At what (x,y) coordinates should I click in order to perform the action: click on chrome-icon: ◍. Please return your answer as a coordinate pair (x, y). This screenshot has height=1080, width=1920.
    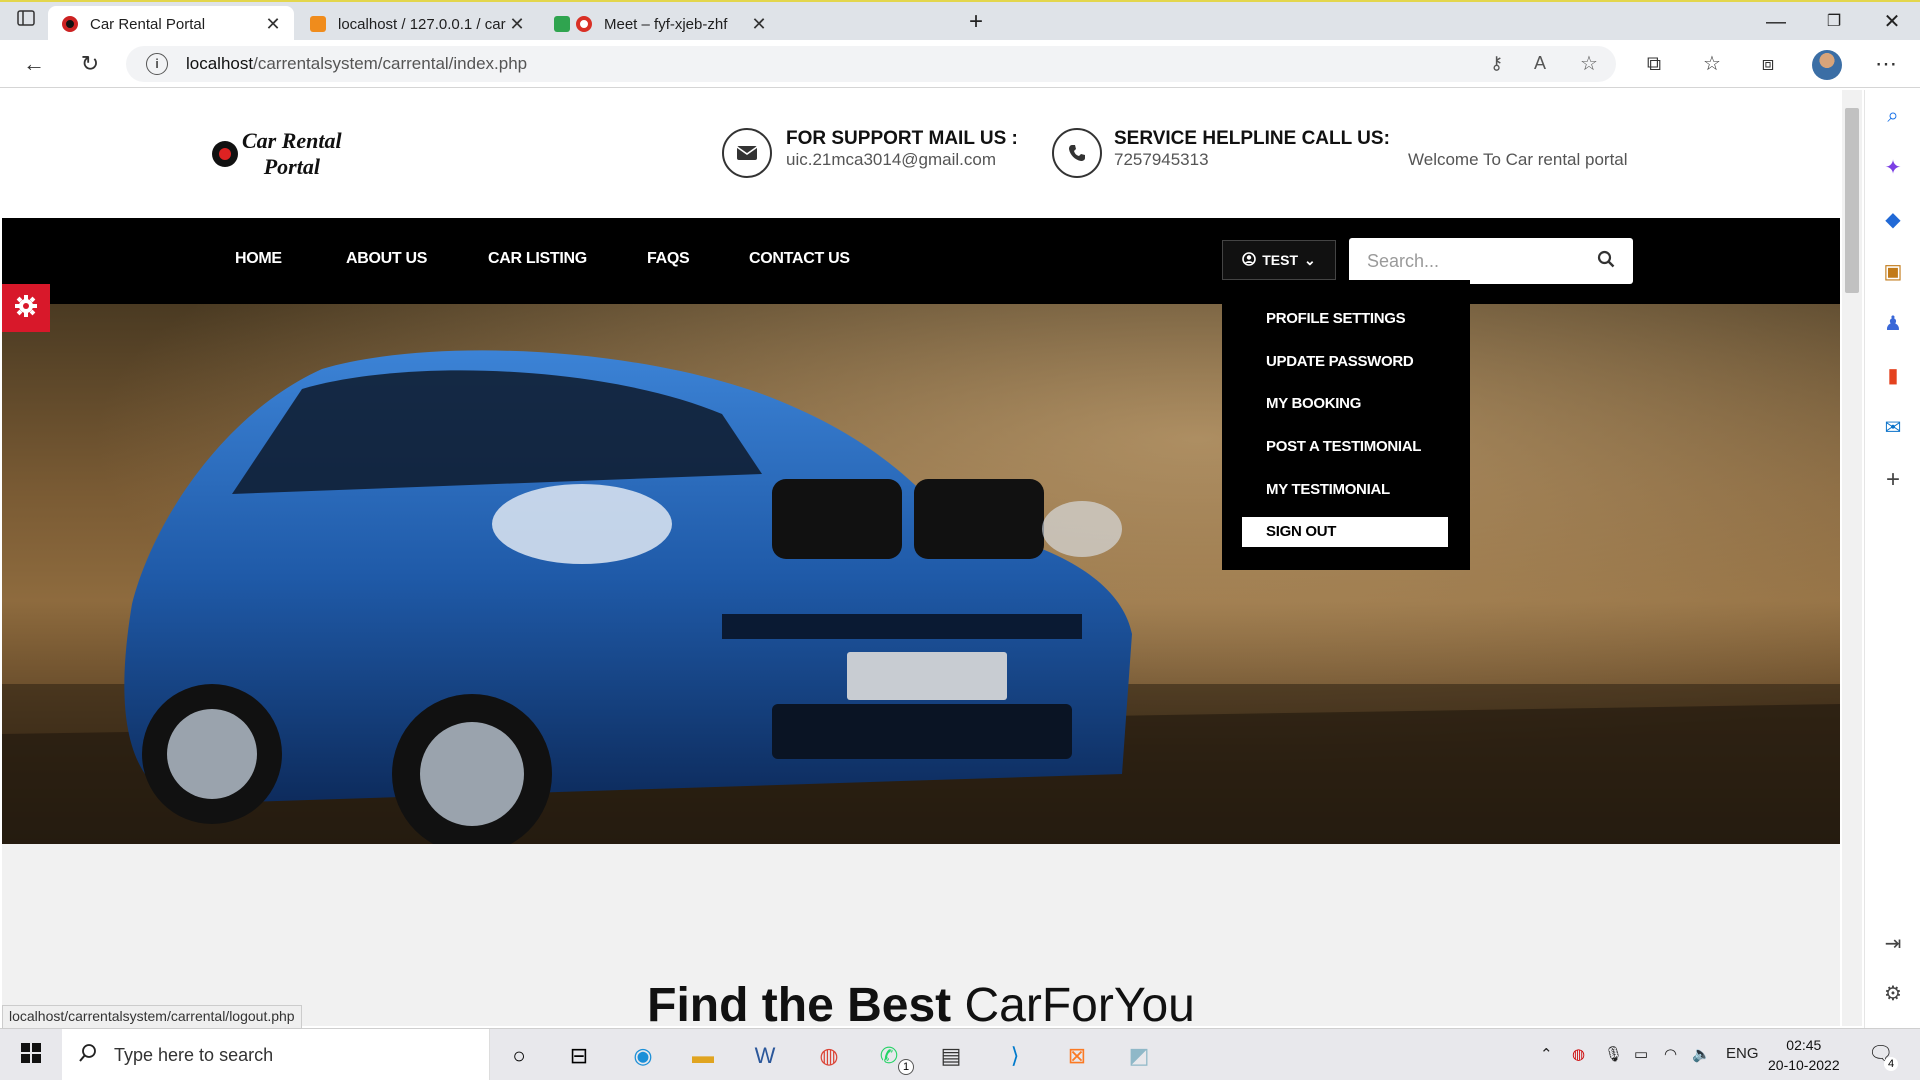
    Looking at the image, I should click on (829, 1056).